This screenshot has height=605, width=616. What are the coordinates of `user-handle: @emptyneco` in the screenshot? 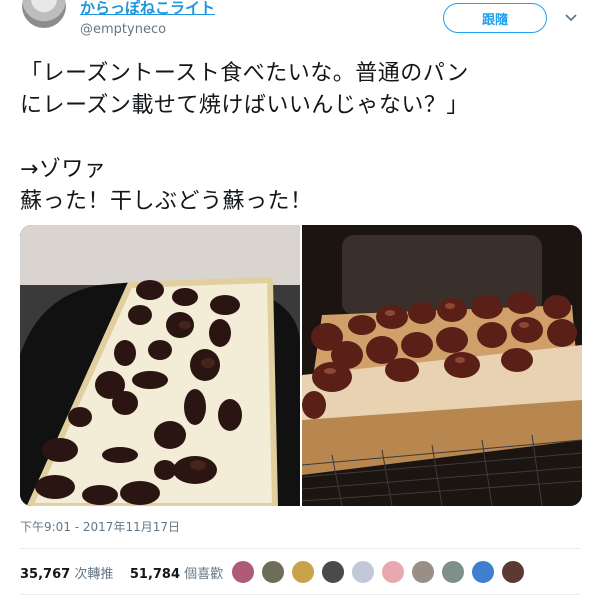 It's located at (123, 29).